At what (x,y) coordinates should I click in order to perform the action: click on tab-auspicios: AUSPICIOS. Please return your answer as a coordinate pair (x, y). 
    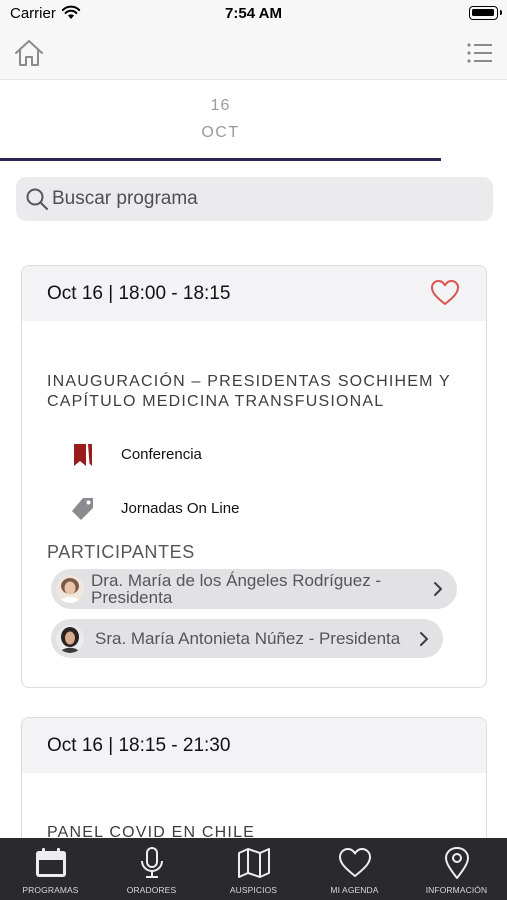
    Looking at the image, I should click on (253, 869).